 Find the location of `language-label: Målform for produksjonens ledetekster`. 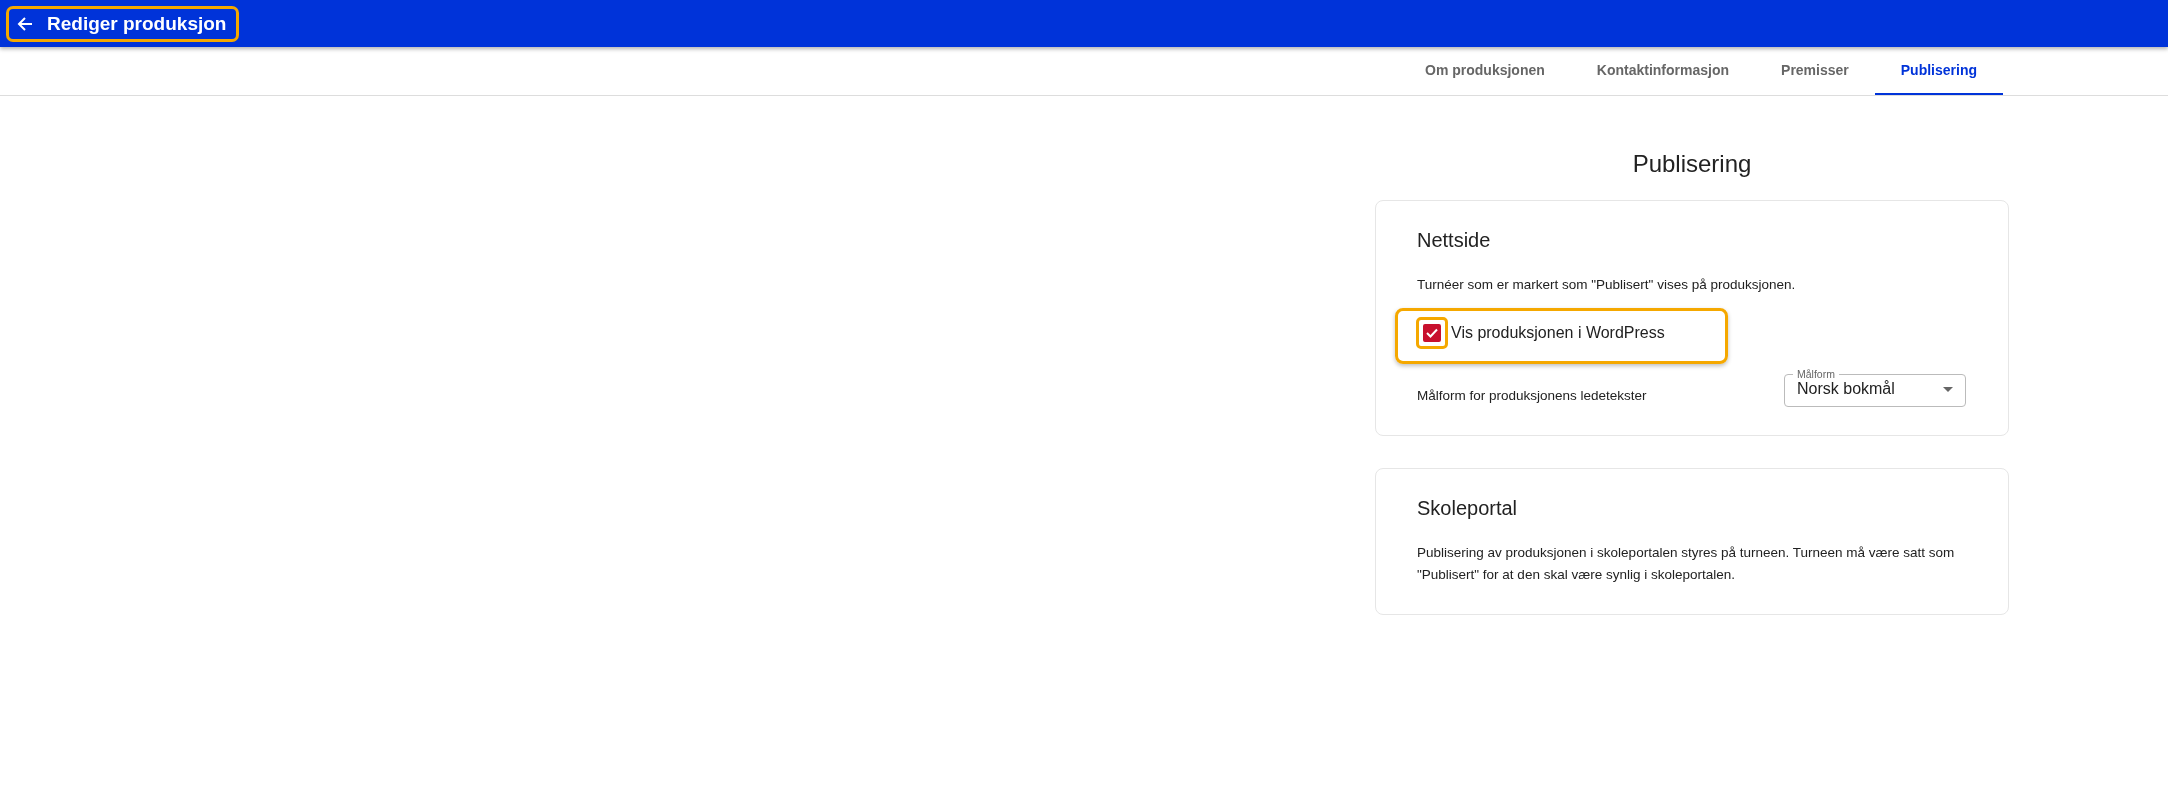

language-label: Målform for produksjonens ledetekster is located at coordinates (1532, 396).